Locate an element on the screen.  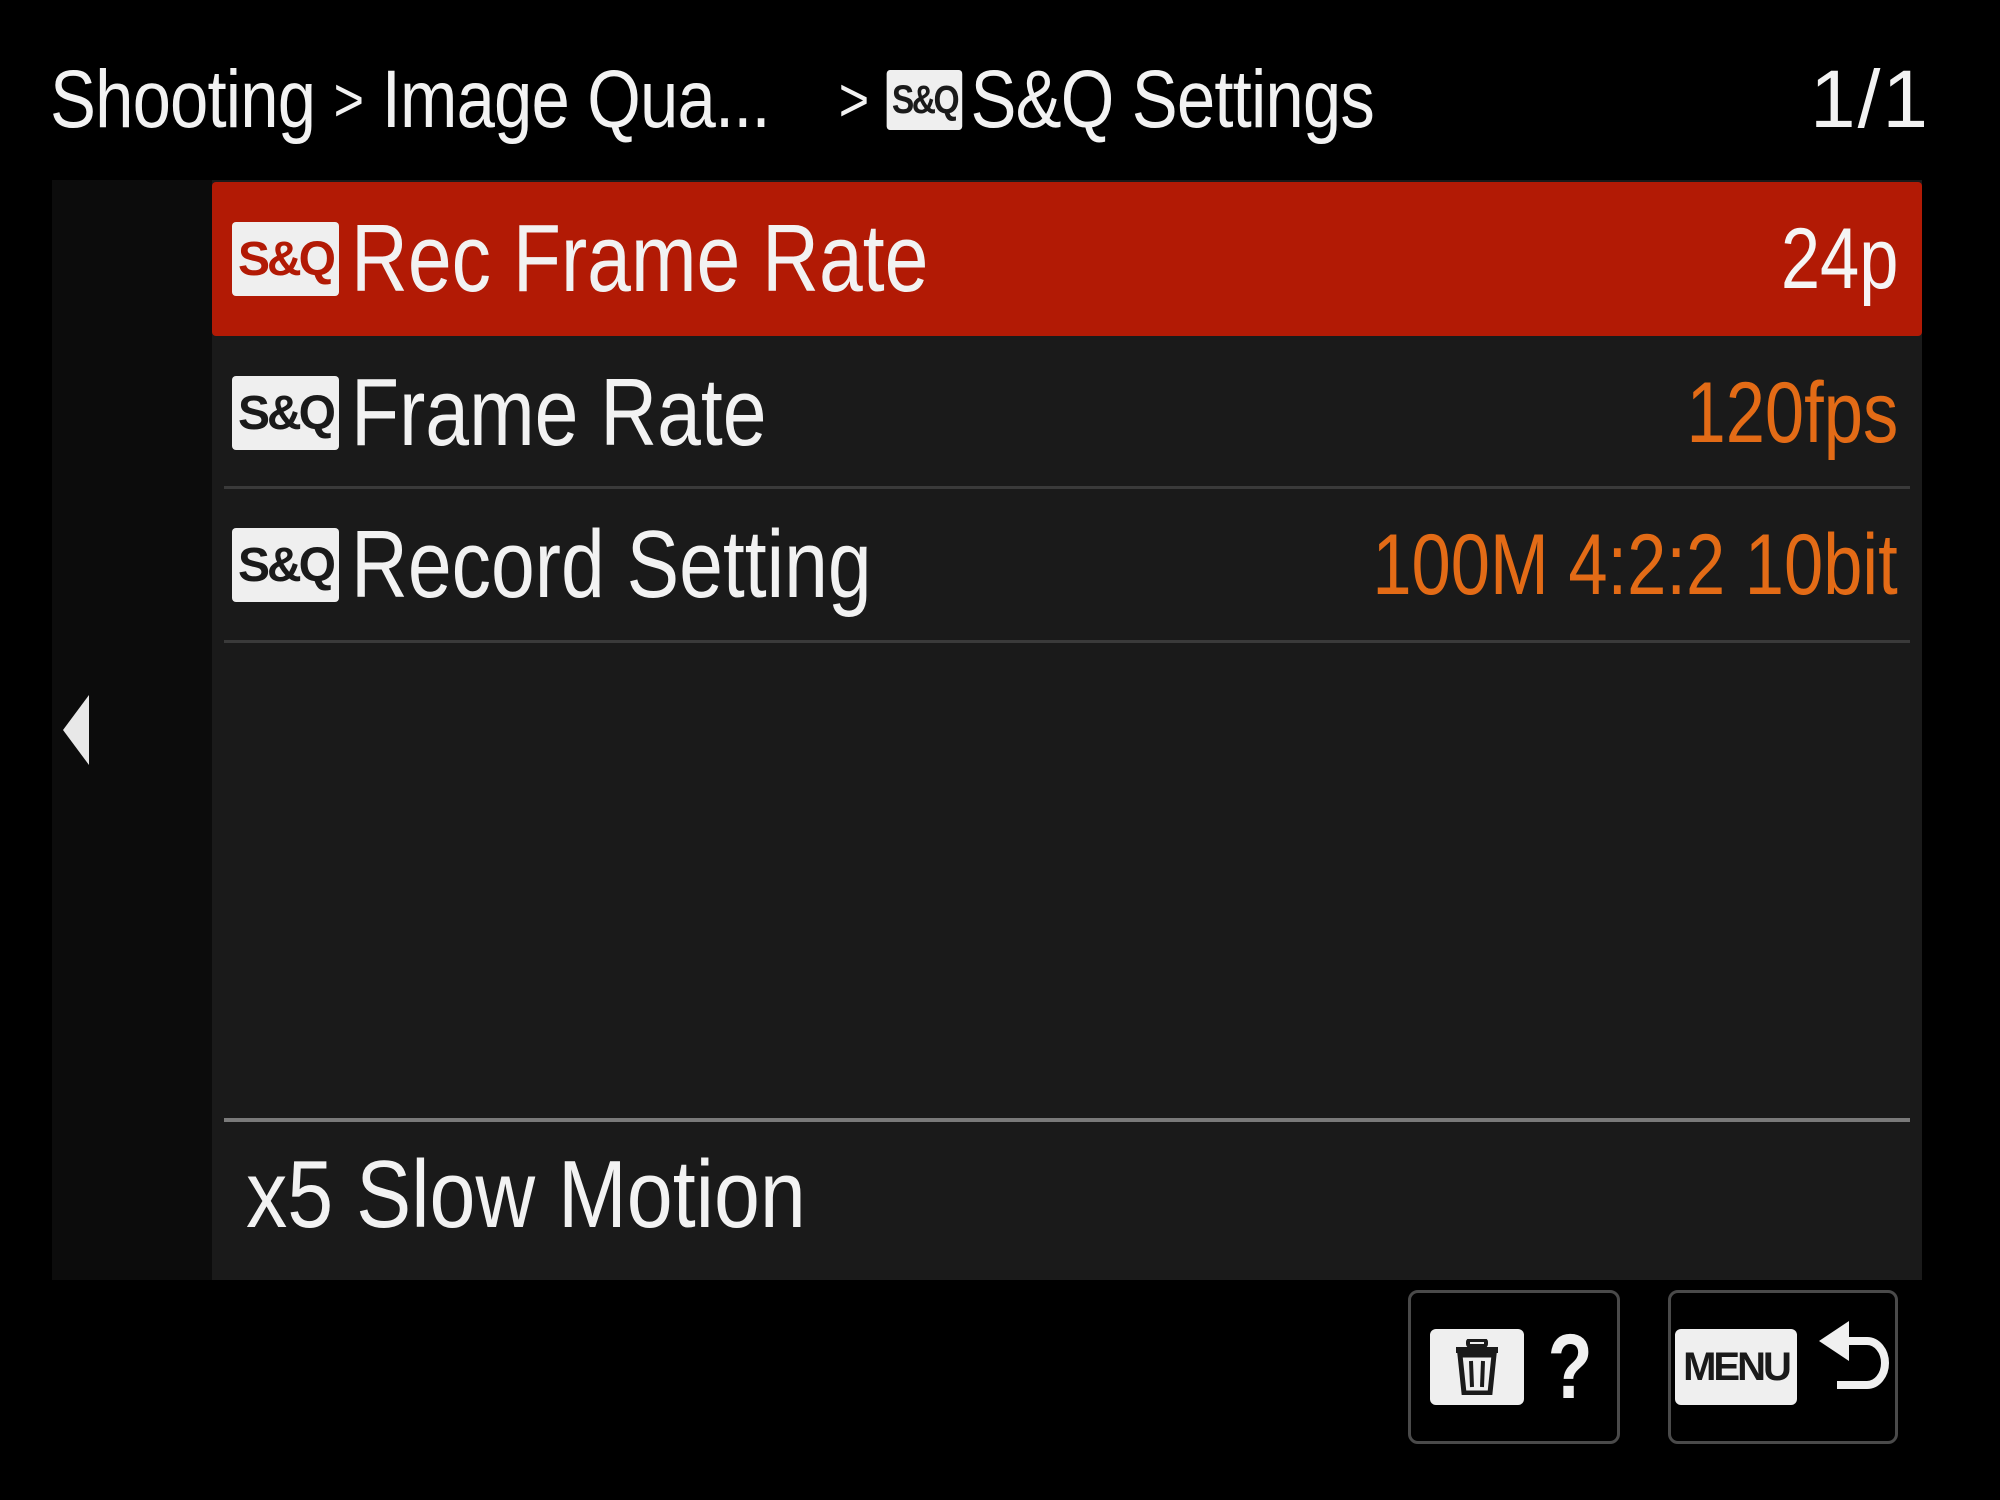
delete-help-button: ? is located at coordinates (1514, 1367).